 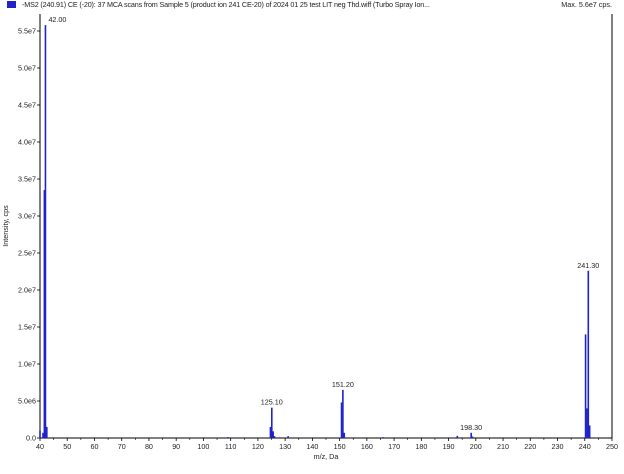 I want to click on x-tick-label: 100, so click(x=203, y=446).